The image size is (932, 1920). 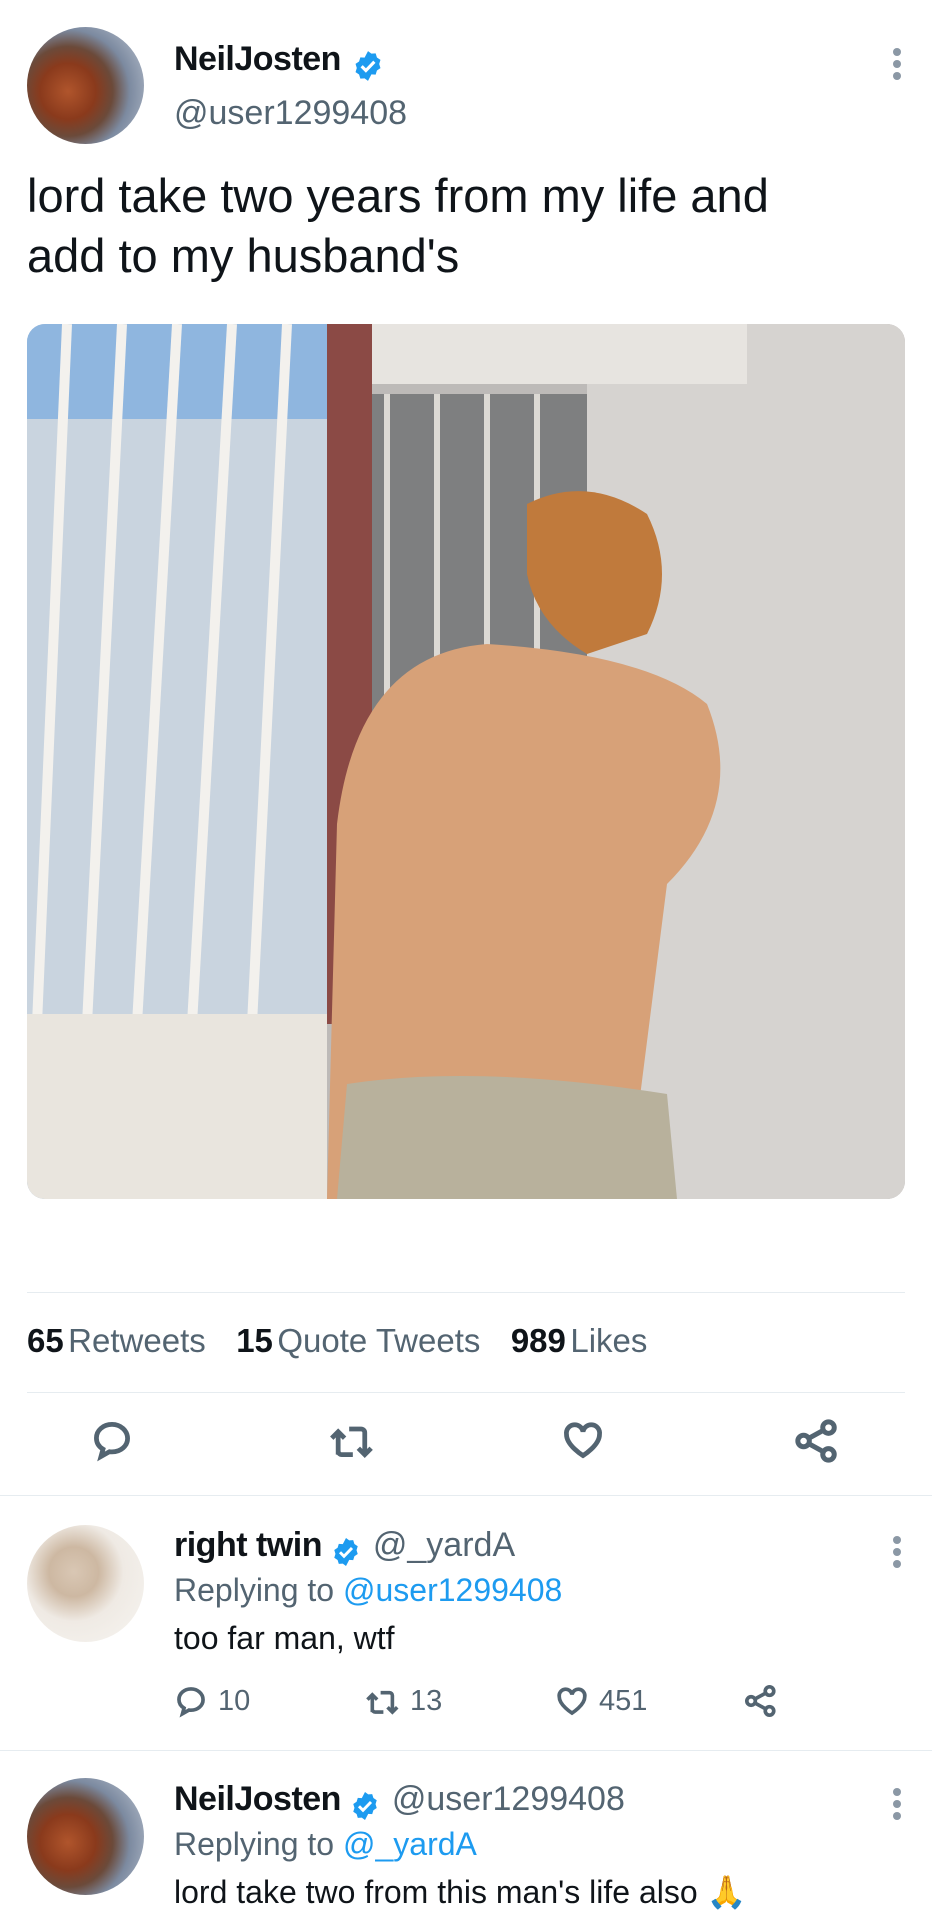 I want to click on reply-1-like-count: 451, so click(x=623, y=1700).